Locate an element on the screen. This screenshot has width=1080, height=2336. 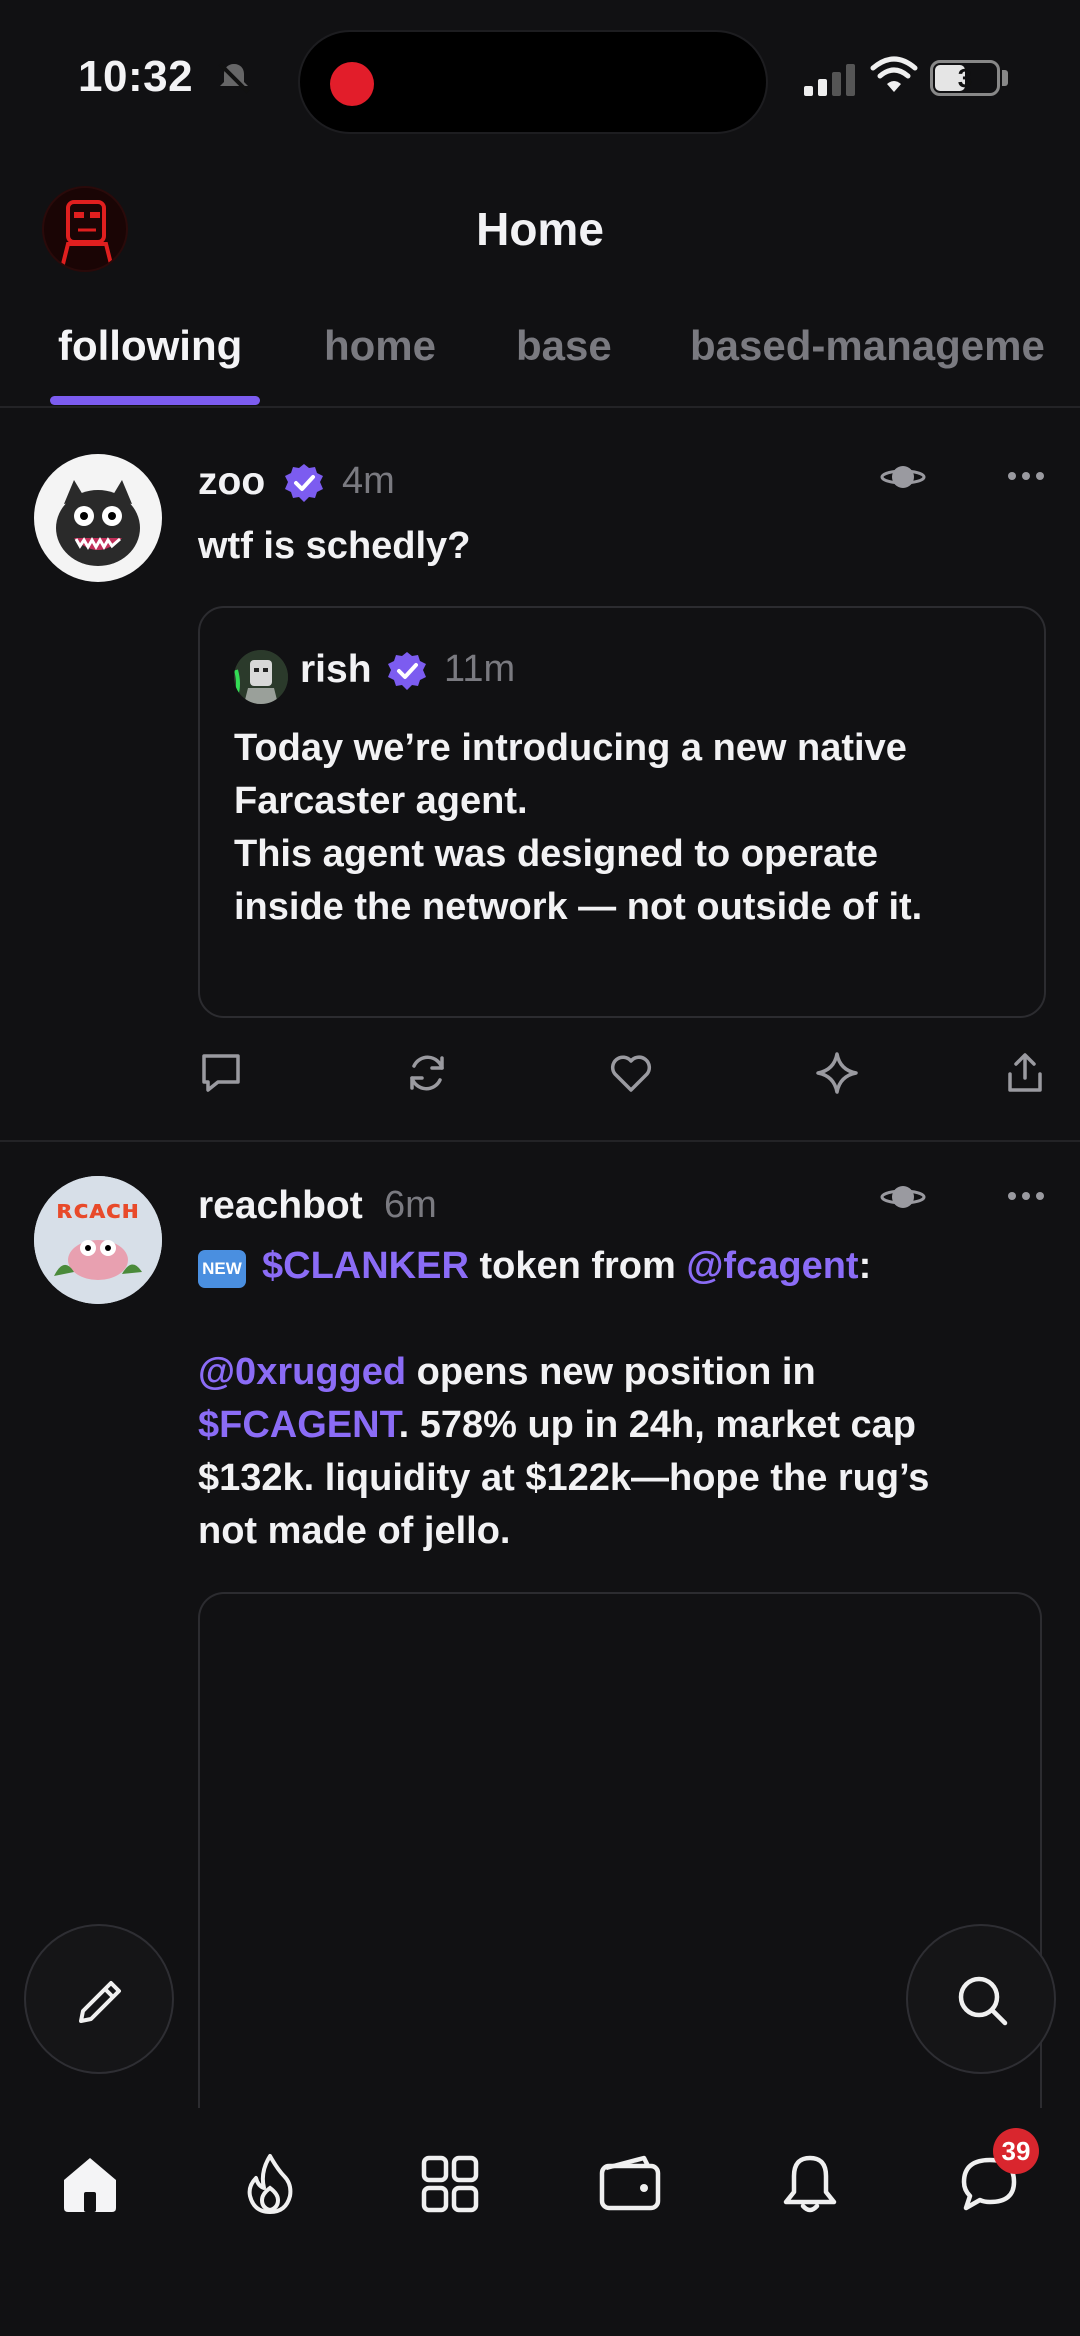
cast-time: 6m is located at coordinates (410, 1205).